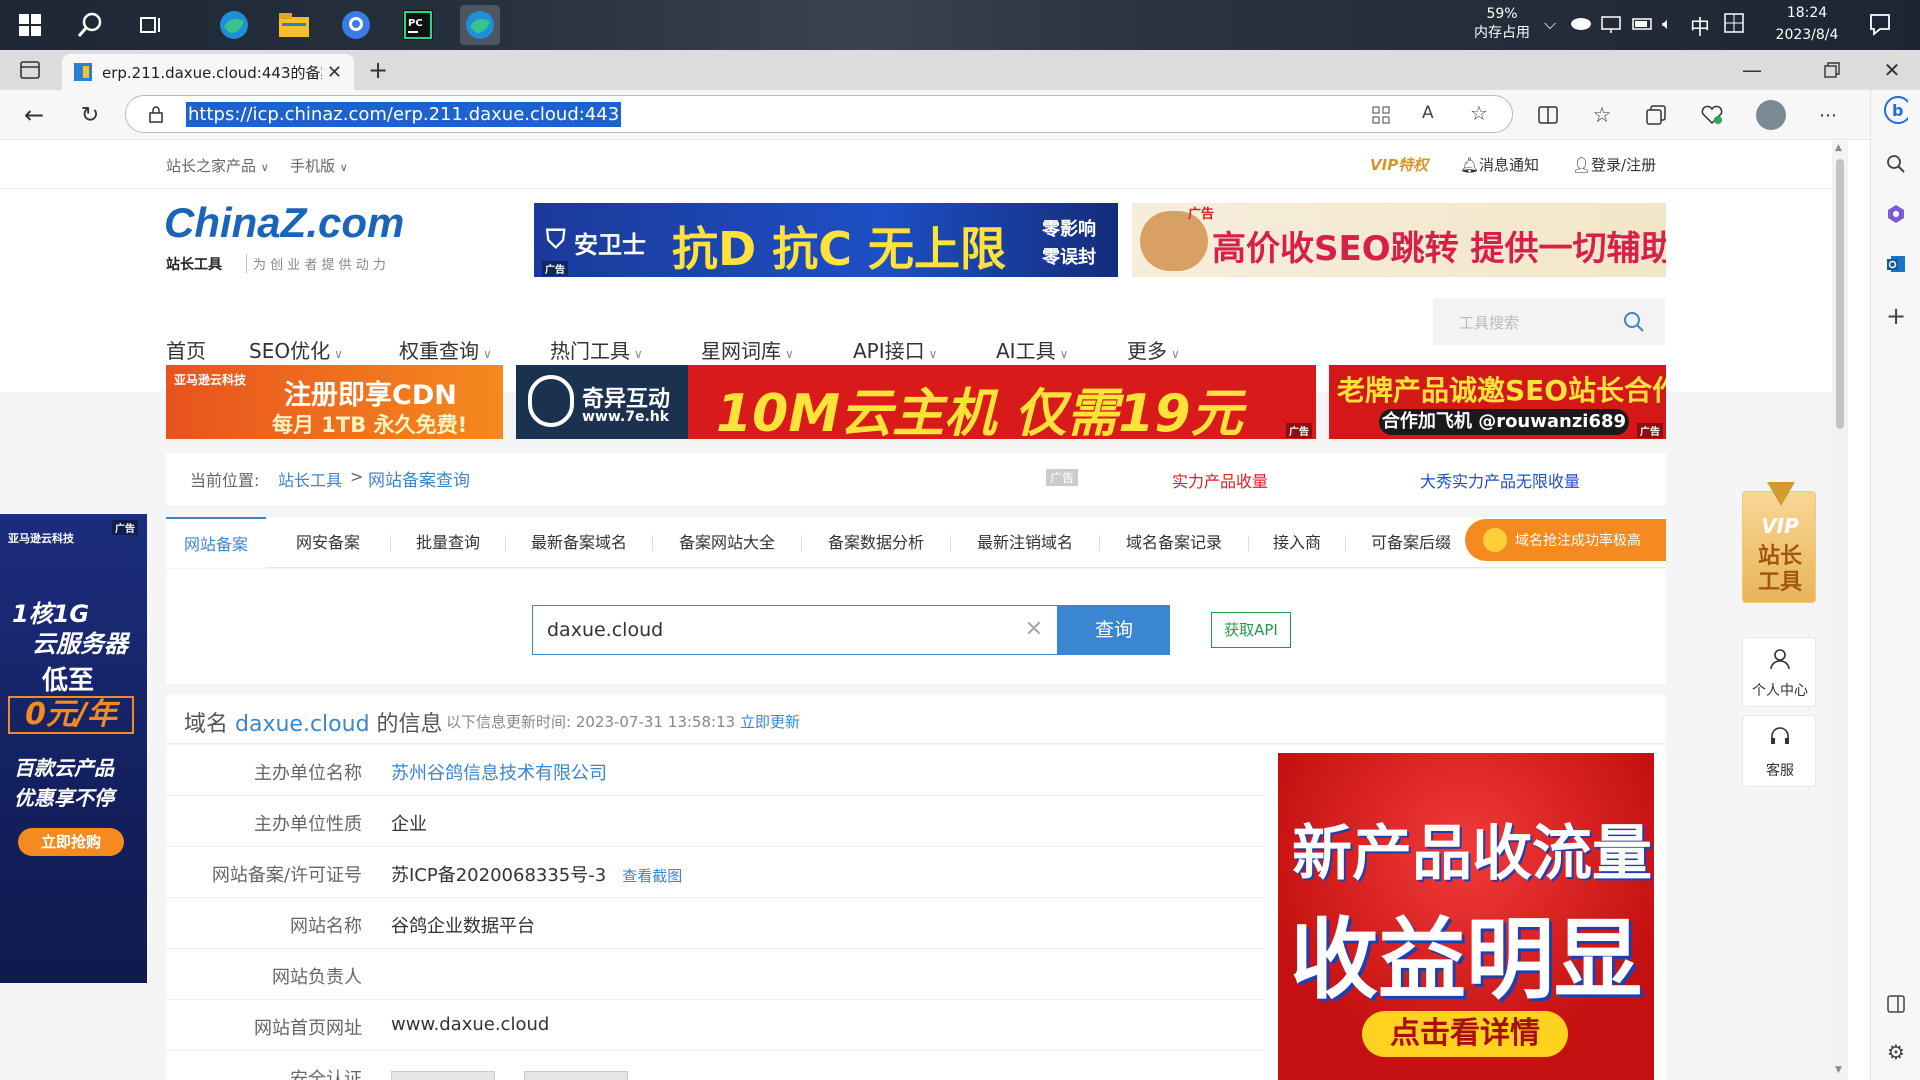  What do you see at coordinates (1734, 23) in the screenshot?
I see `ime-mode-icon` at bounding box center [1734, 23].